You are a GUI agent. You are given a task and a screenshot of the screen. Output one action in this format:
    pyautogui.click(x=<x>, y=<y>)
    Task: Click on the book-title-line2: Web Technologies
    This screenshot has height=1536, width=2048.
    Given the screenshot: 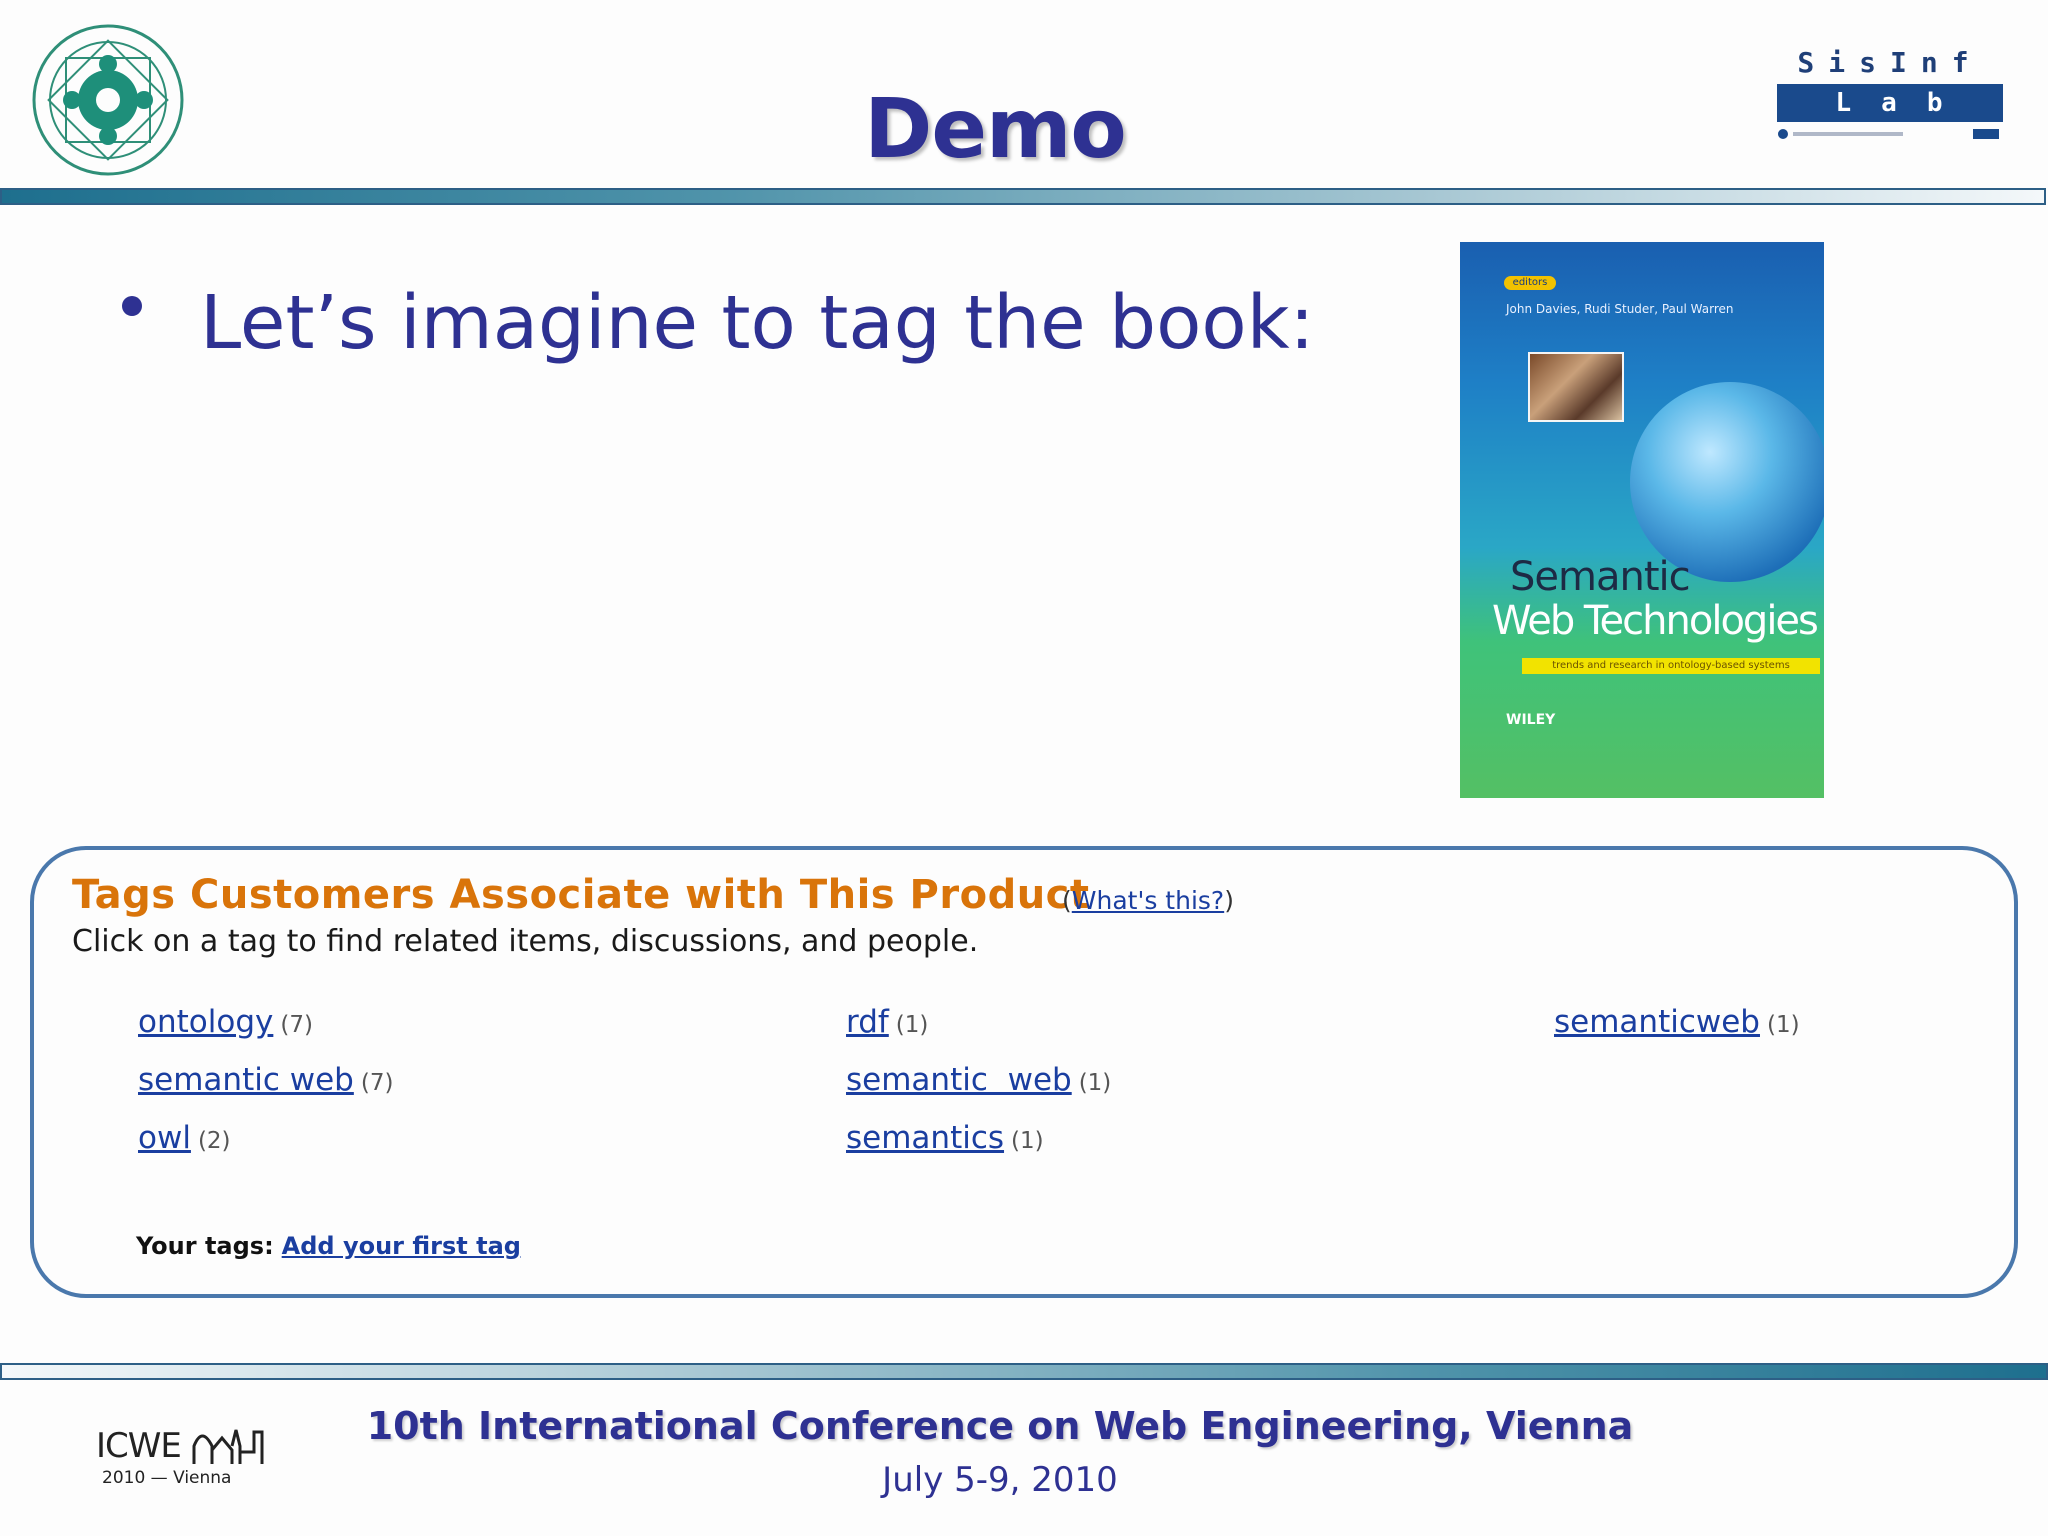 What is the action you would take?
    pyautogui.click(x=1655, y=621)
    